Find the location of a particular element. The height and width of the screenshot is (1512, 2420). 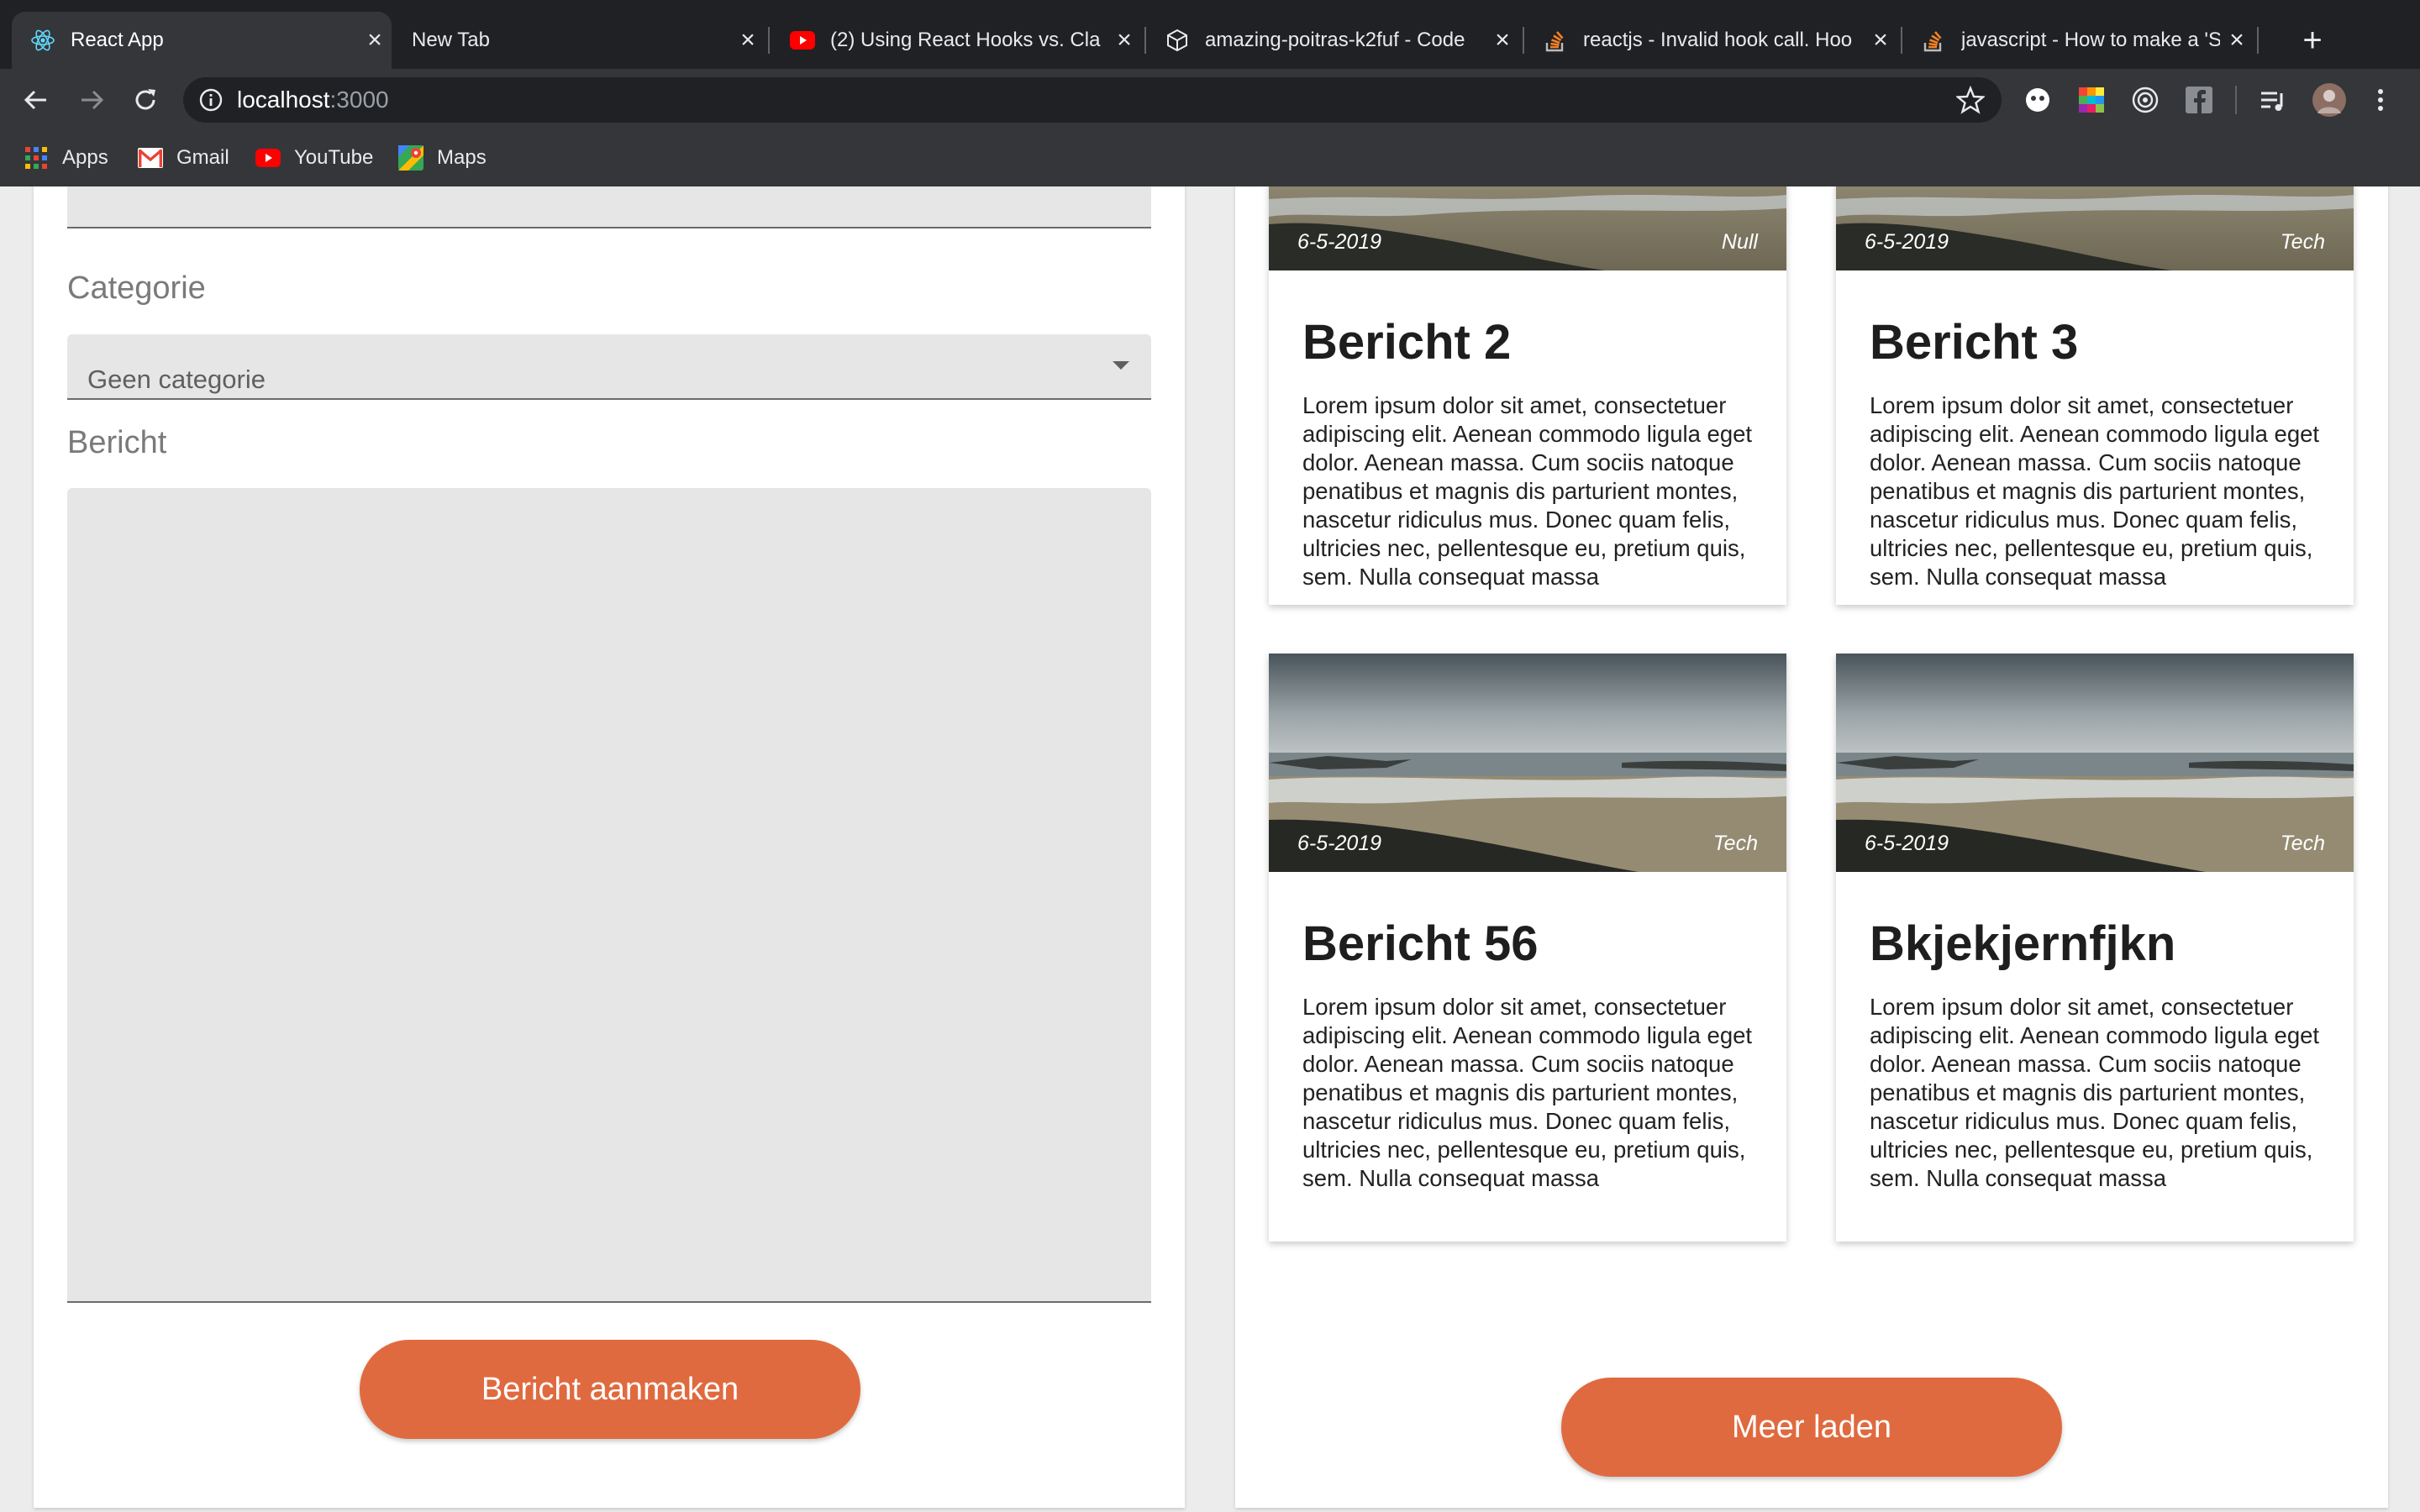

url-host: localhost is located at coordinates (284, 100).